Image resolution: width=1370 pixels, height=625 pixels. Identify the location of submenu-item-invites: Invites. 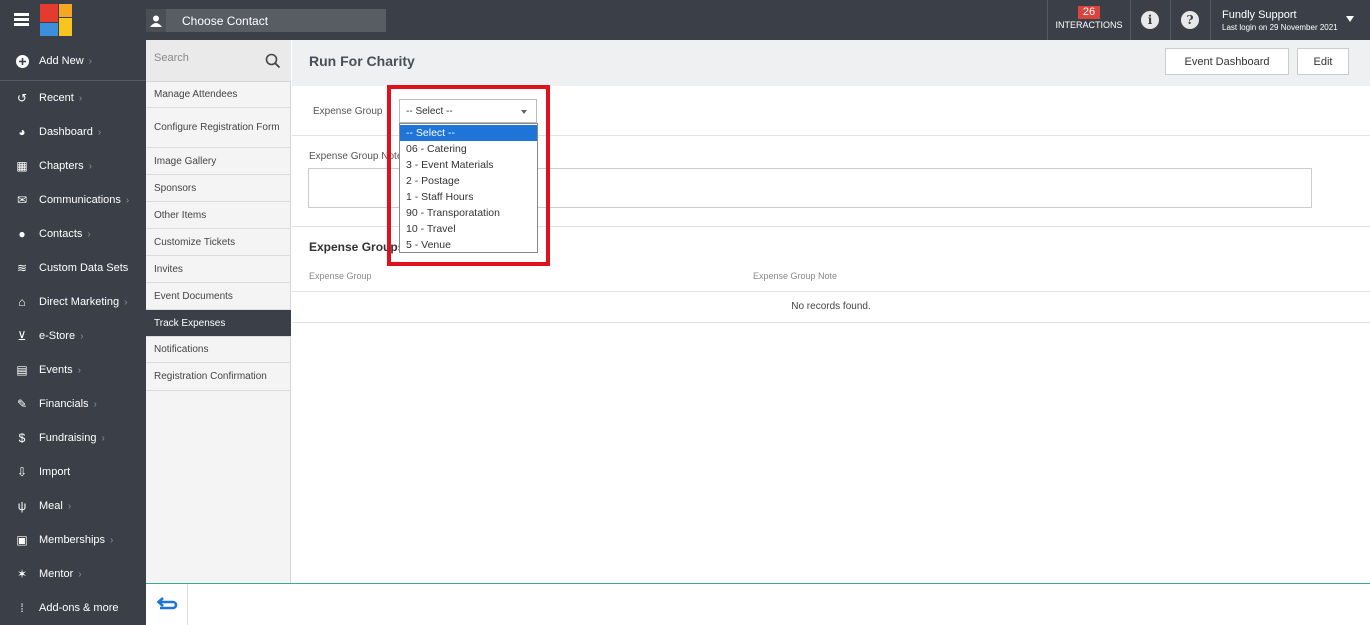
(218, 269).